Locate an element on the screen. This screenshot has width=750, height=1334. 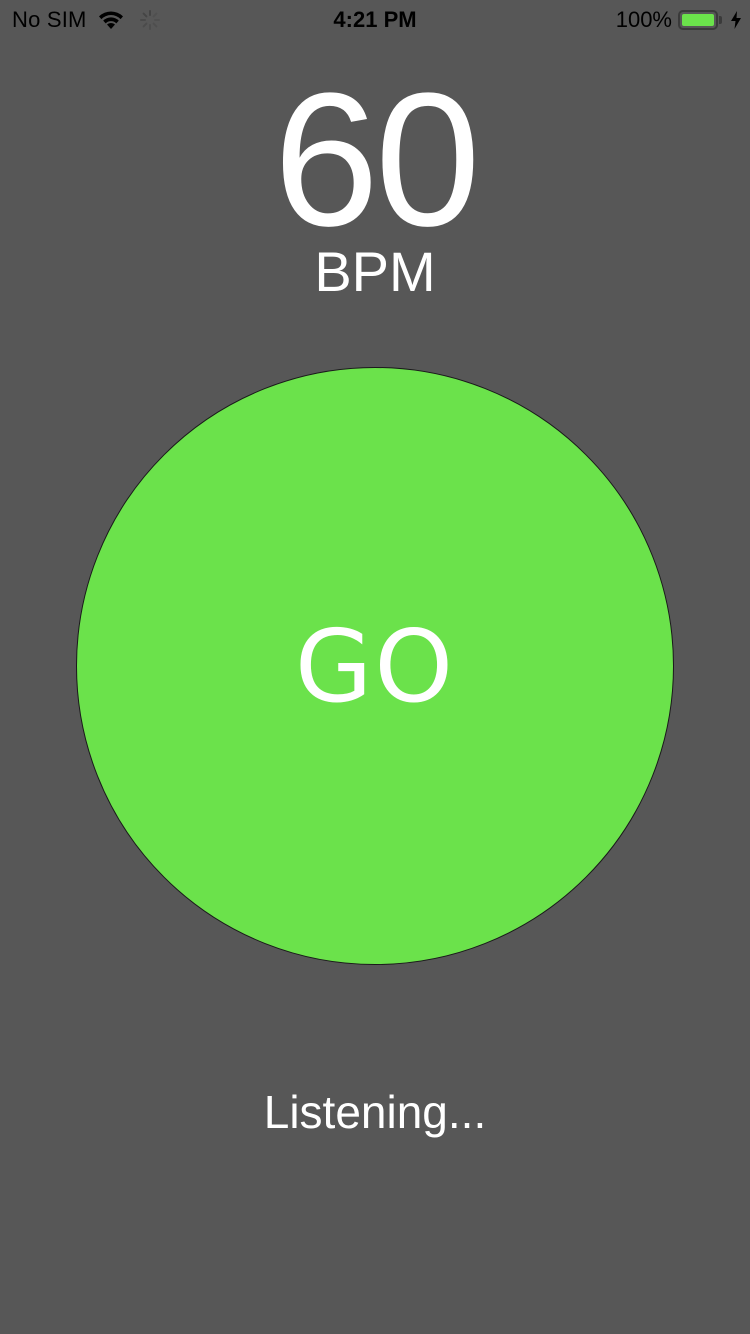
battery-percent: 100% is located at coordinates (643, 19).